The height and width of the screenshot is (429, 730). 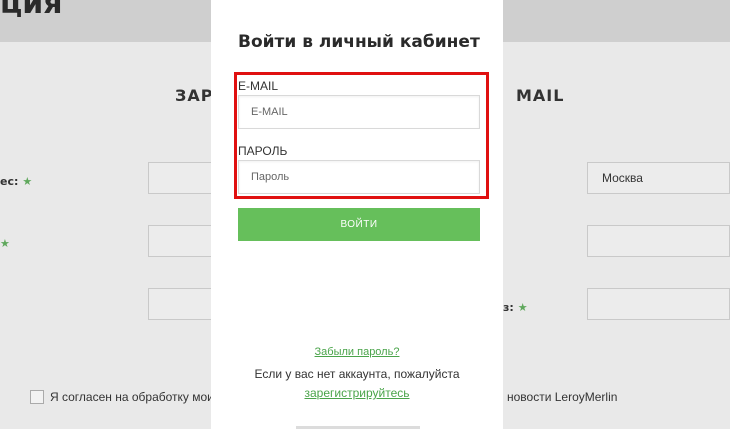 I want to click on background-section-email: MAIL, so click(x=540, y=95).